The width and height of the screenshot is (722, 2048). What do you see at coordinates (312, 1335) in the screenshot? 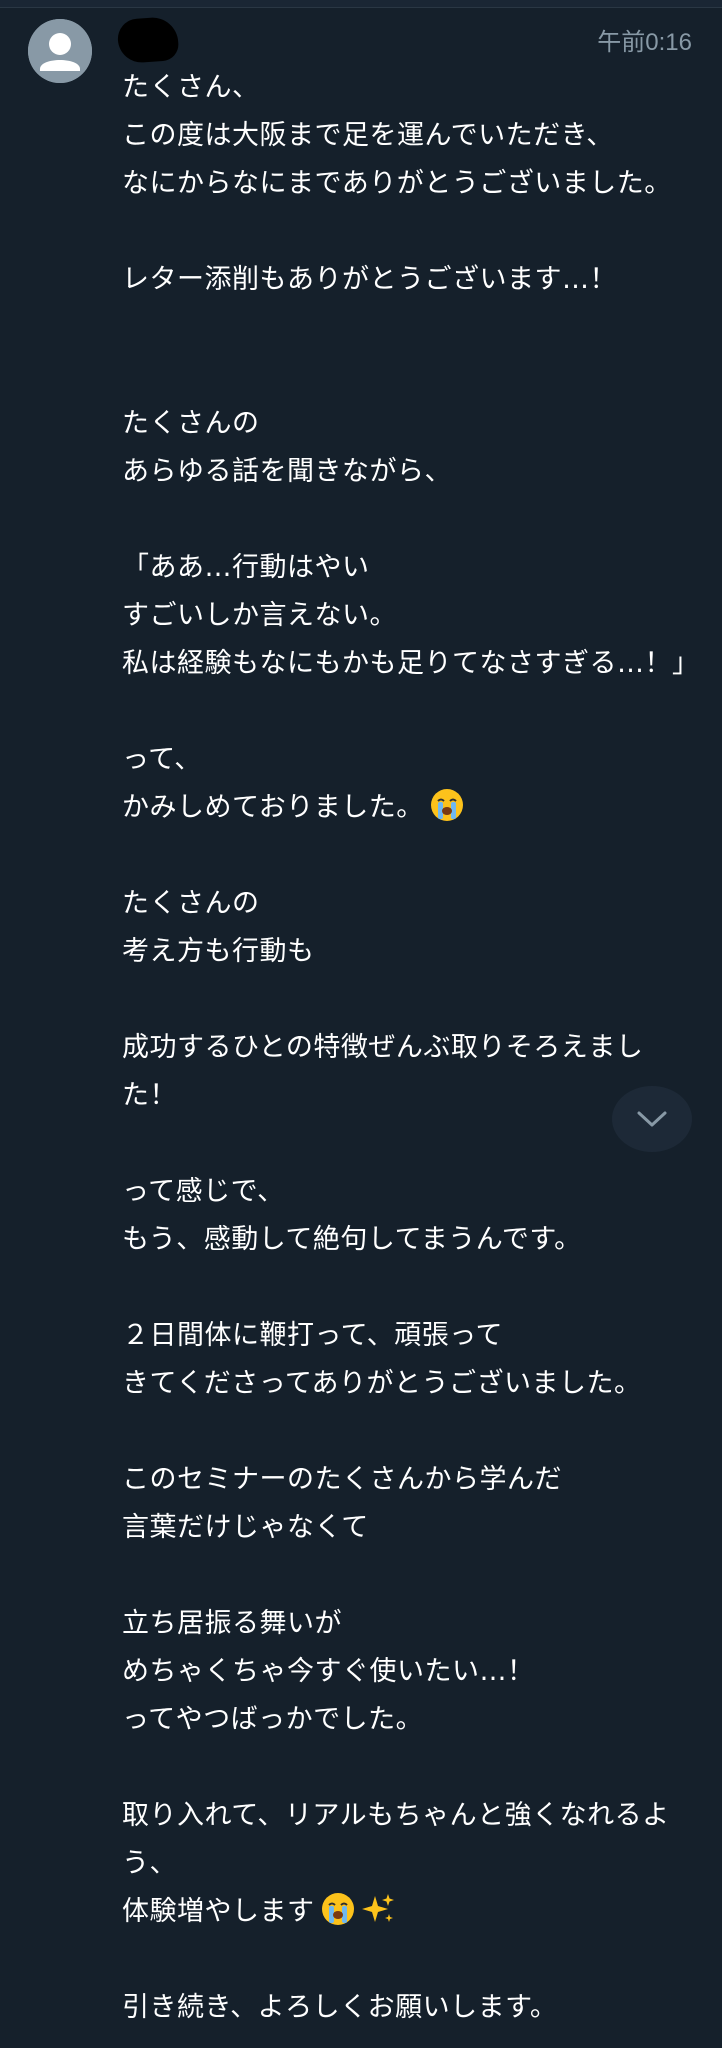
I see `message-line: ２日間体に鞭打って、頑張って` at bounding box center [312, 1335].